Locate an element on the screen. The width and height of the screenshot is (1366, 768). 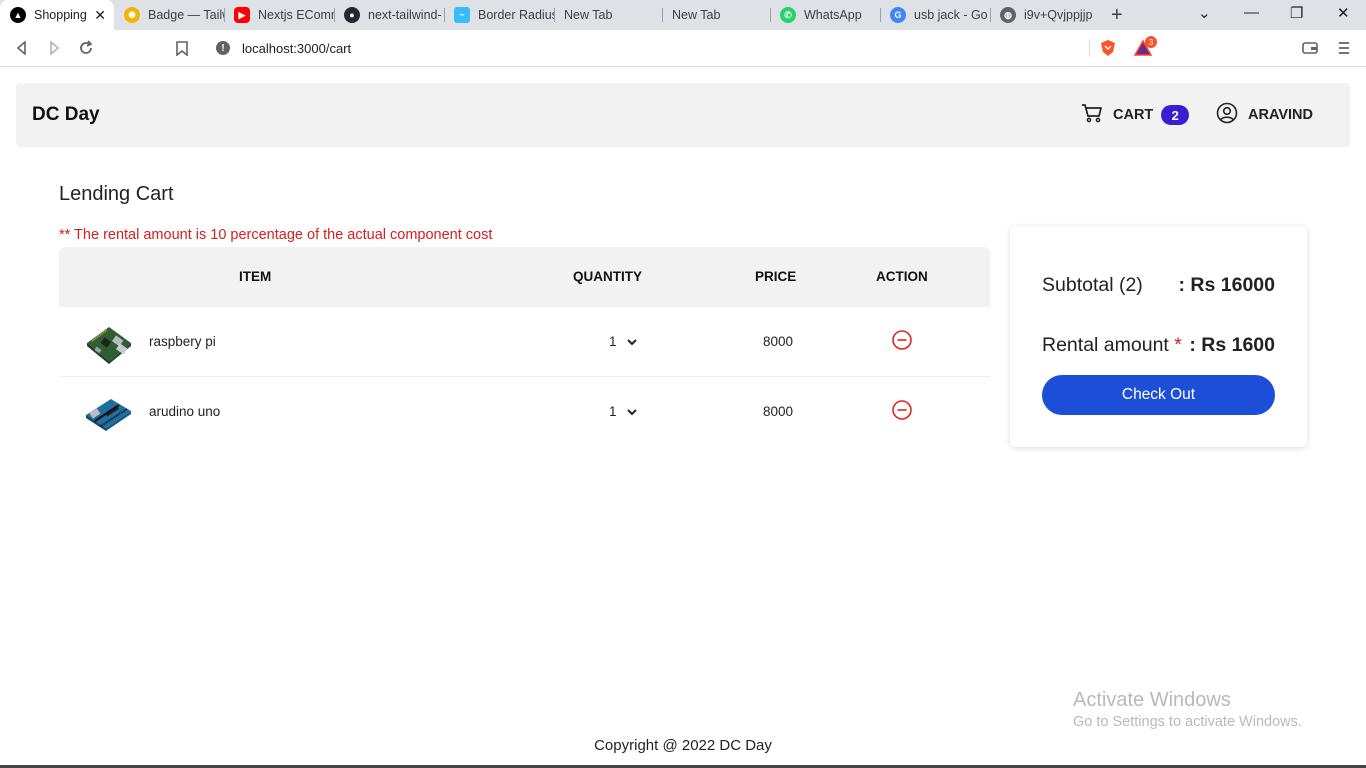
whatsapp-icon: ✆ is located at coordinates (788, 15).